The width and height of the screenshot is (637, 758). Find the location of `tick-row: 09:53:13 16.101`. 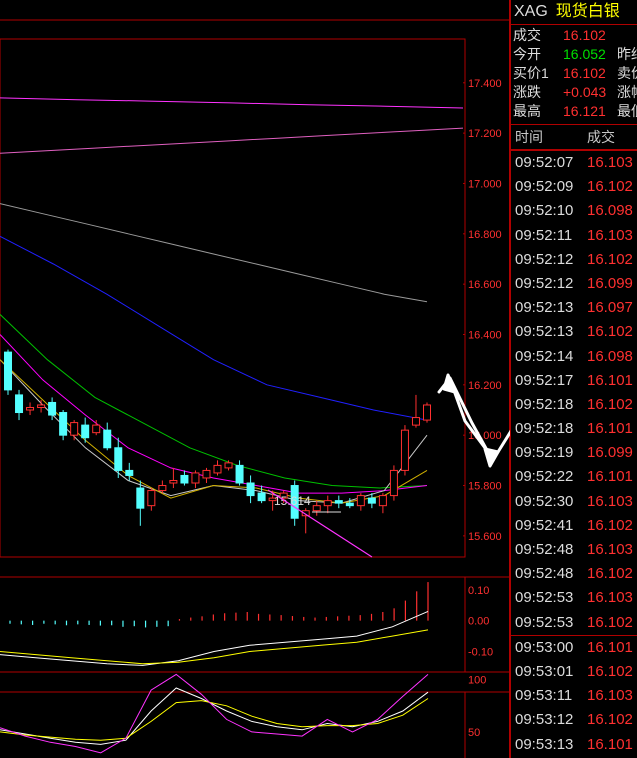

tick-row: 09:53:13 16.101 is located at coordinates (574, 745).